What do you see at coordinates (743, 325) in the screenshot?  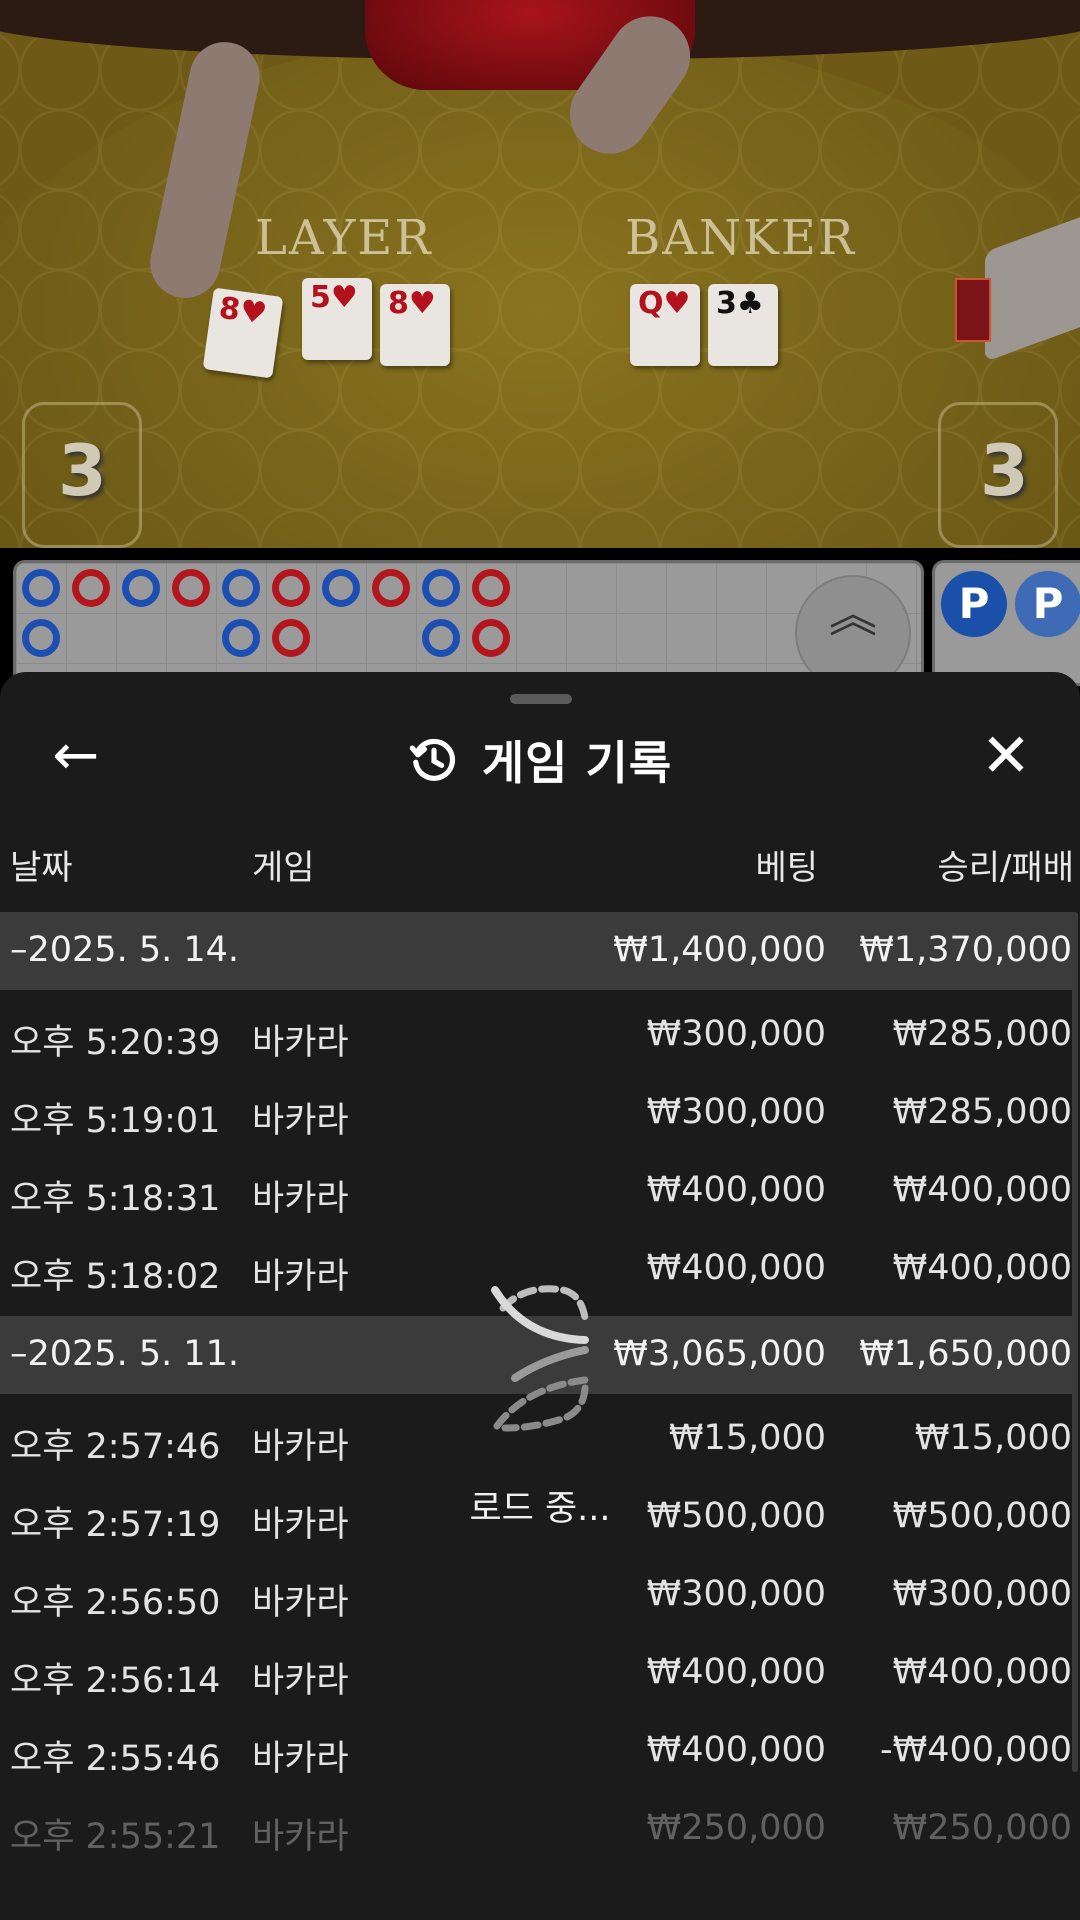 I see `banker-card-2: 3♣` at bounding box center [743, 325].